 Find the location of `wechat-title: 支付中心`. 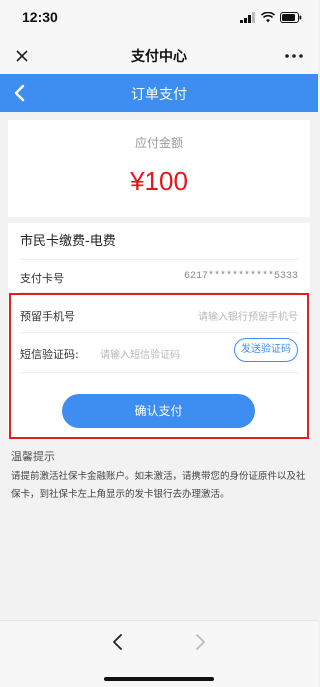

wechat-title: 支付中心 is located at coordinates (159, 57).